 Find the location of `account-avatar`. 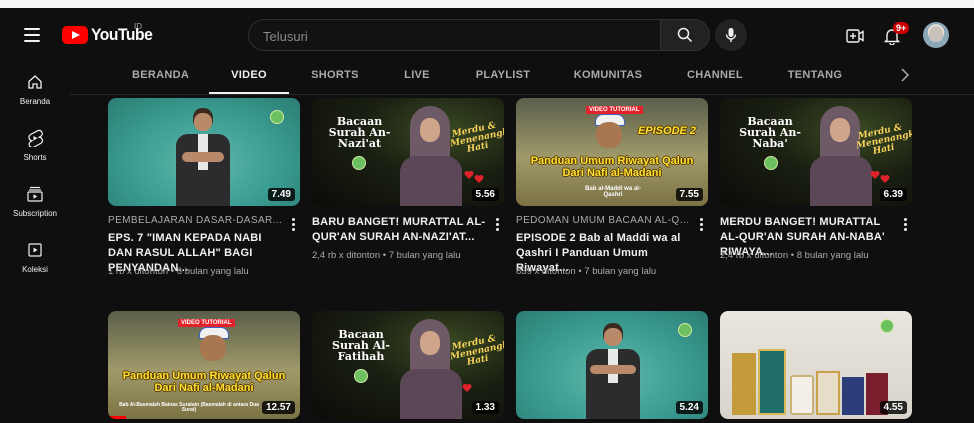

account-avatar is located at coordinates (936, 35).